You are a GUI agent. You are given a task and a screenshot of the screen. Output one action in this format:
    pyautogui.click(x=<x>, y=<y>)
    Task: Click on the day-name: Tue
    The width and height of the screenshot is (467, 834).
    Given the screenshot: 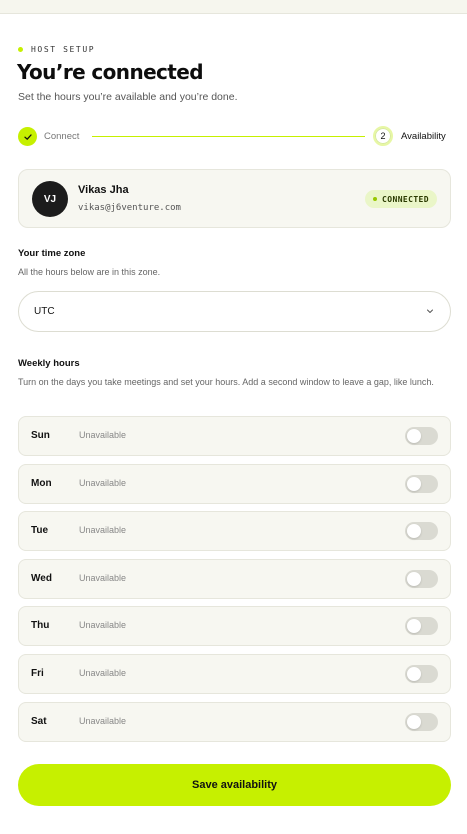 What is the action you would take?
    pyautogui.click(x=40, y=530)
    